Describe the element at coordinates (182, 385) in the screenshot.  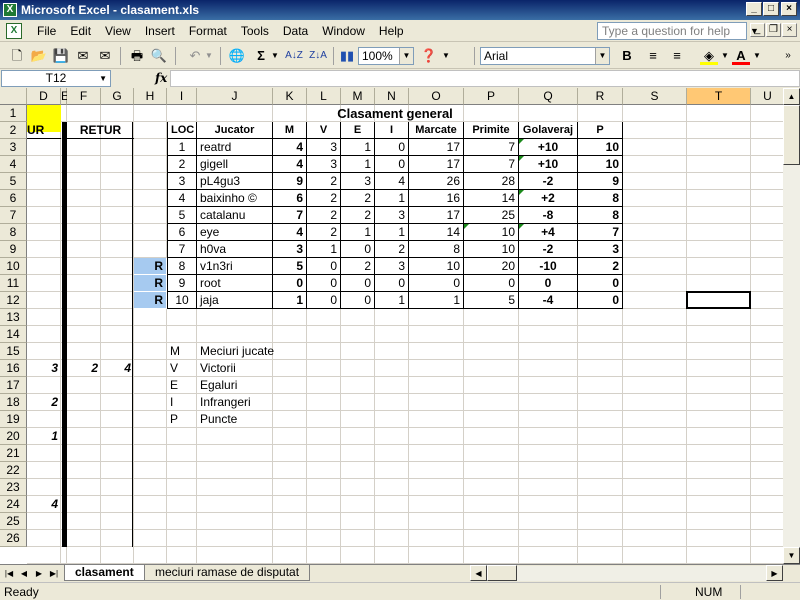
I see `legend-code: E` at that location.